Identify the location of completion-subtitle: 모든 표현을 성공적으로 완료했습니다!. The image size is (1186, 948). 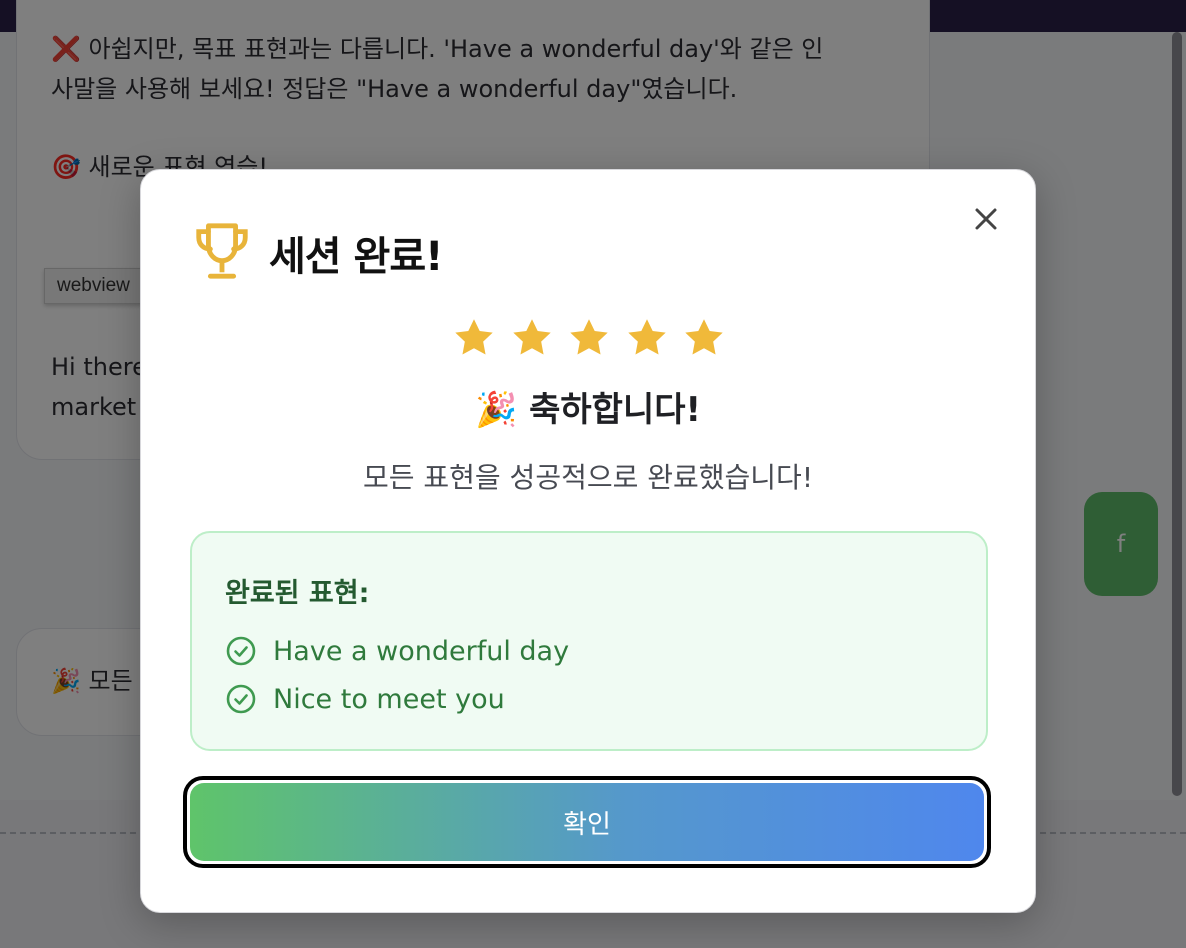
(588, 477).